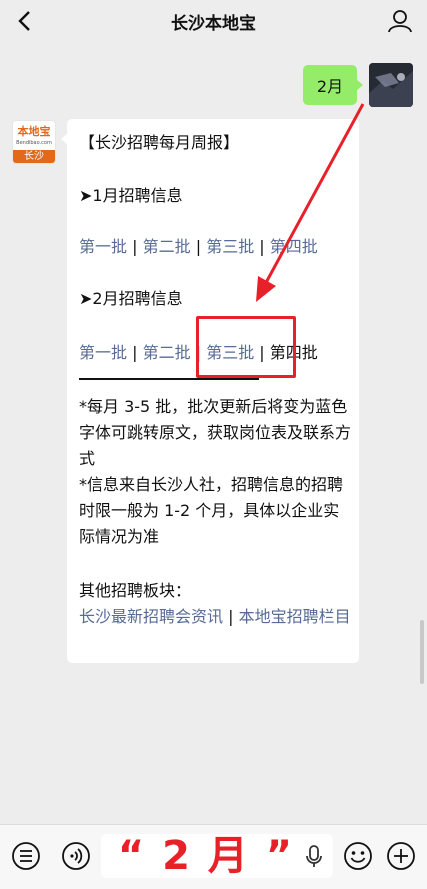  Describe the element at coordinates (314, 856) in the screenshot. I see `microphone-icon` at that location.